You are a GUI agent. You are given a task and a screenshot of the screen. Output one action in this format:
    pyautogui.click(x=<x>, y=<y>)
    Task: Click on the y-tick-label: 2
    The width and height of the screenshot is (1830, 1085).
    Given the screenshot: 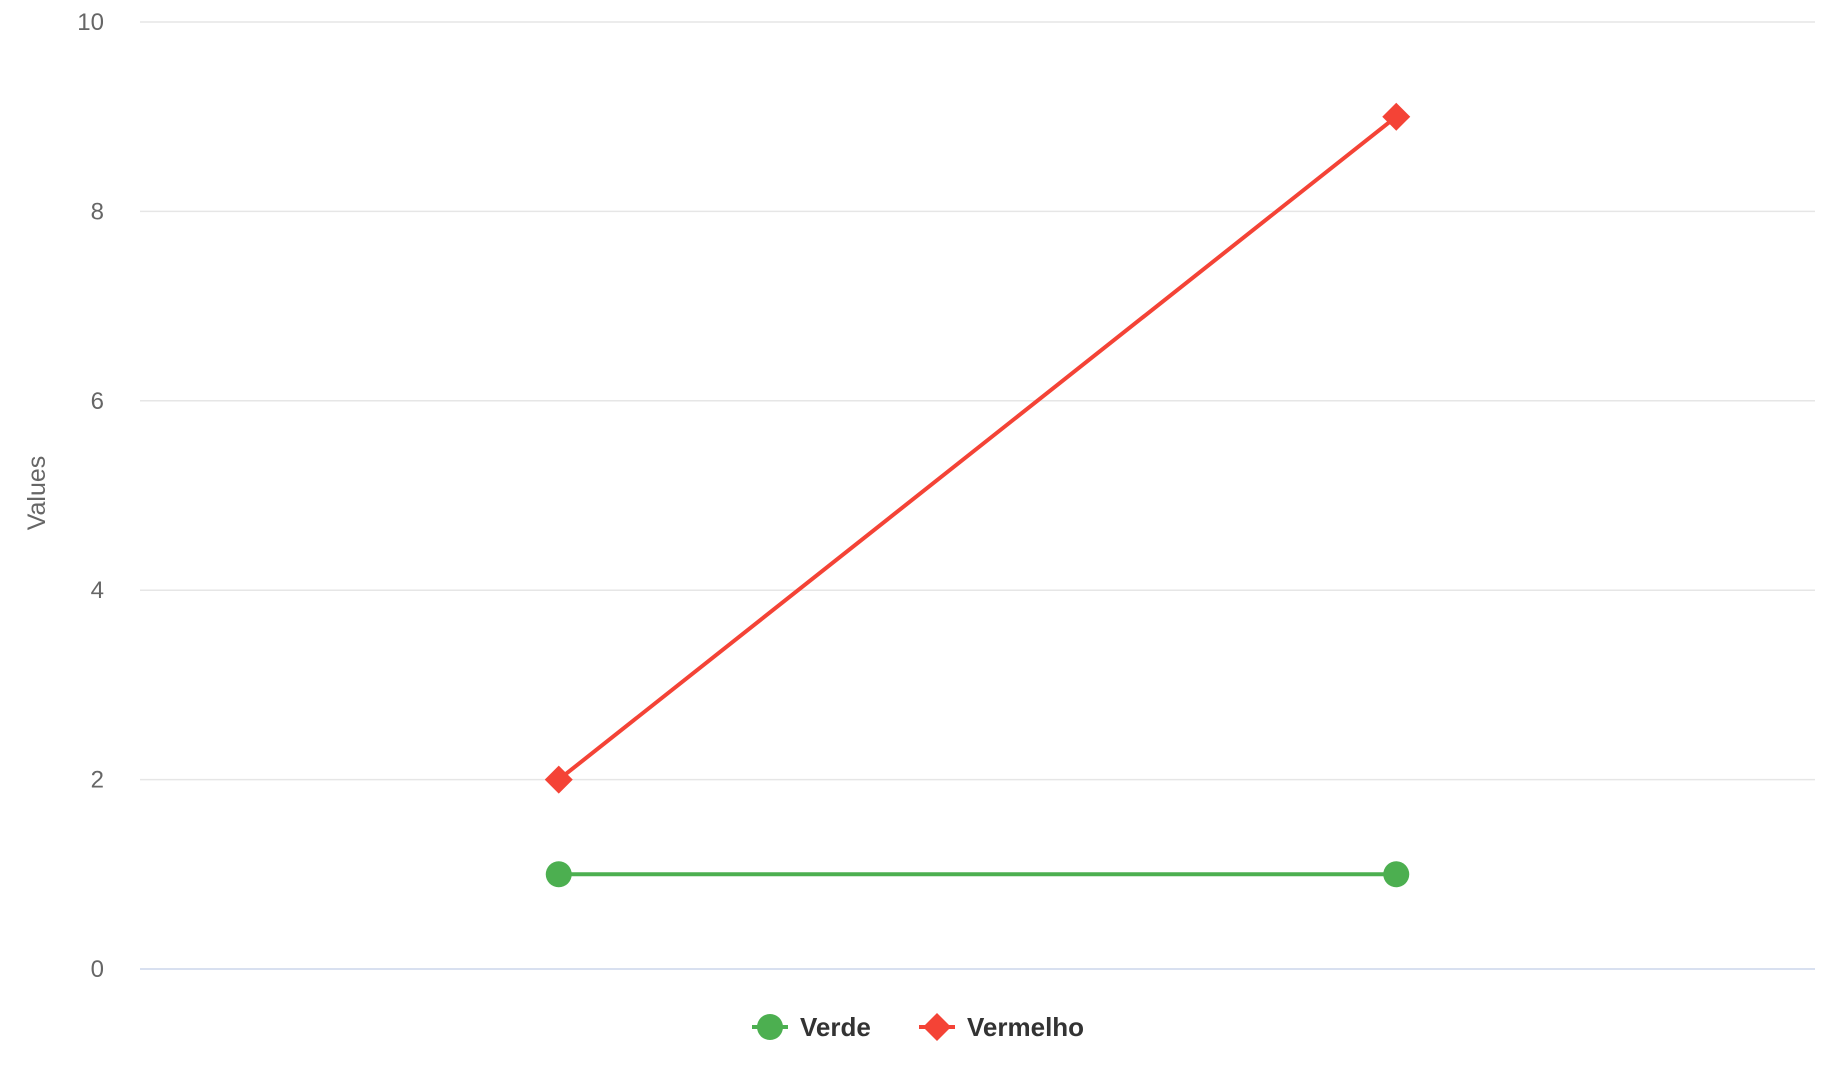 What is the action you would take?
    pyautogui.click(x=97, y=780)
    